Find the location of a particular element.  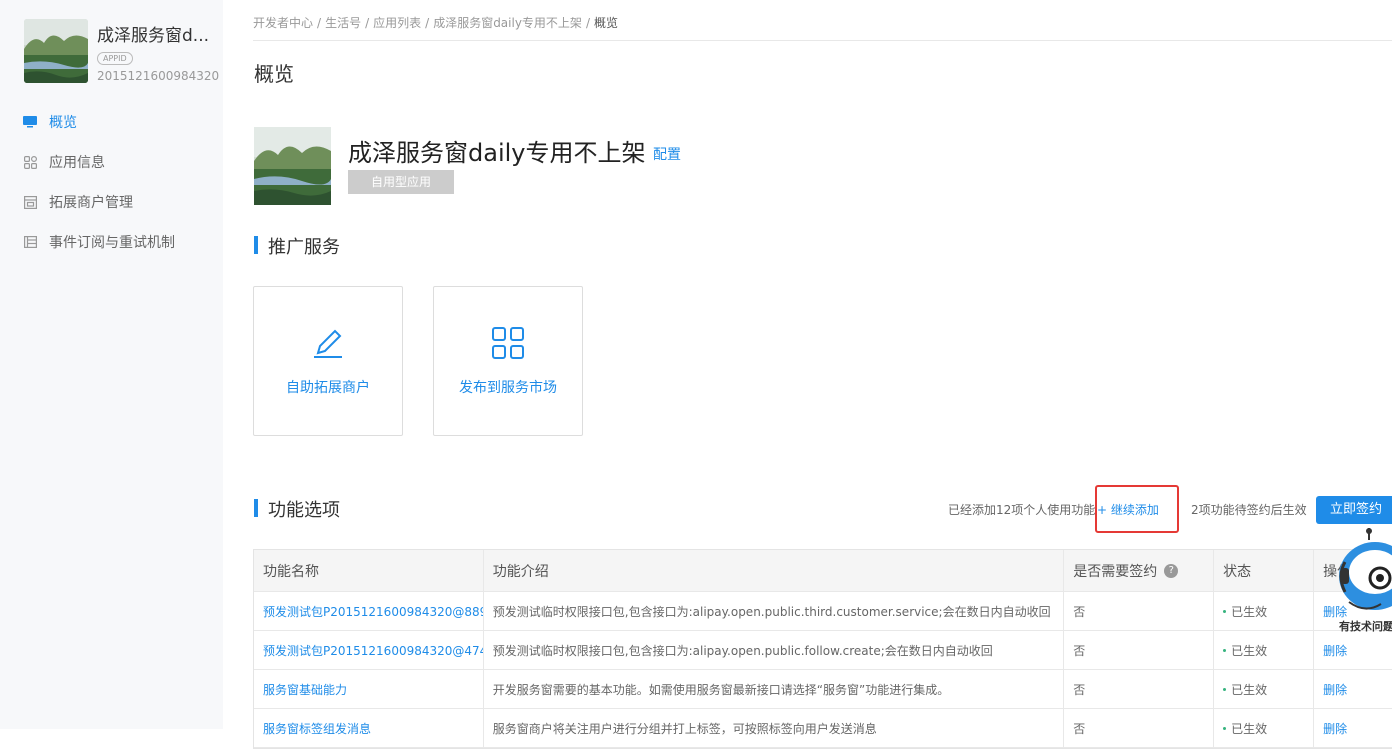

self-service-merchant-card: 自助拓展商户 is located at coordinates (328, 361).